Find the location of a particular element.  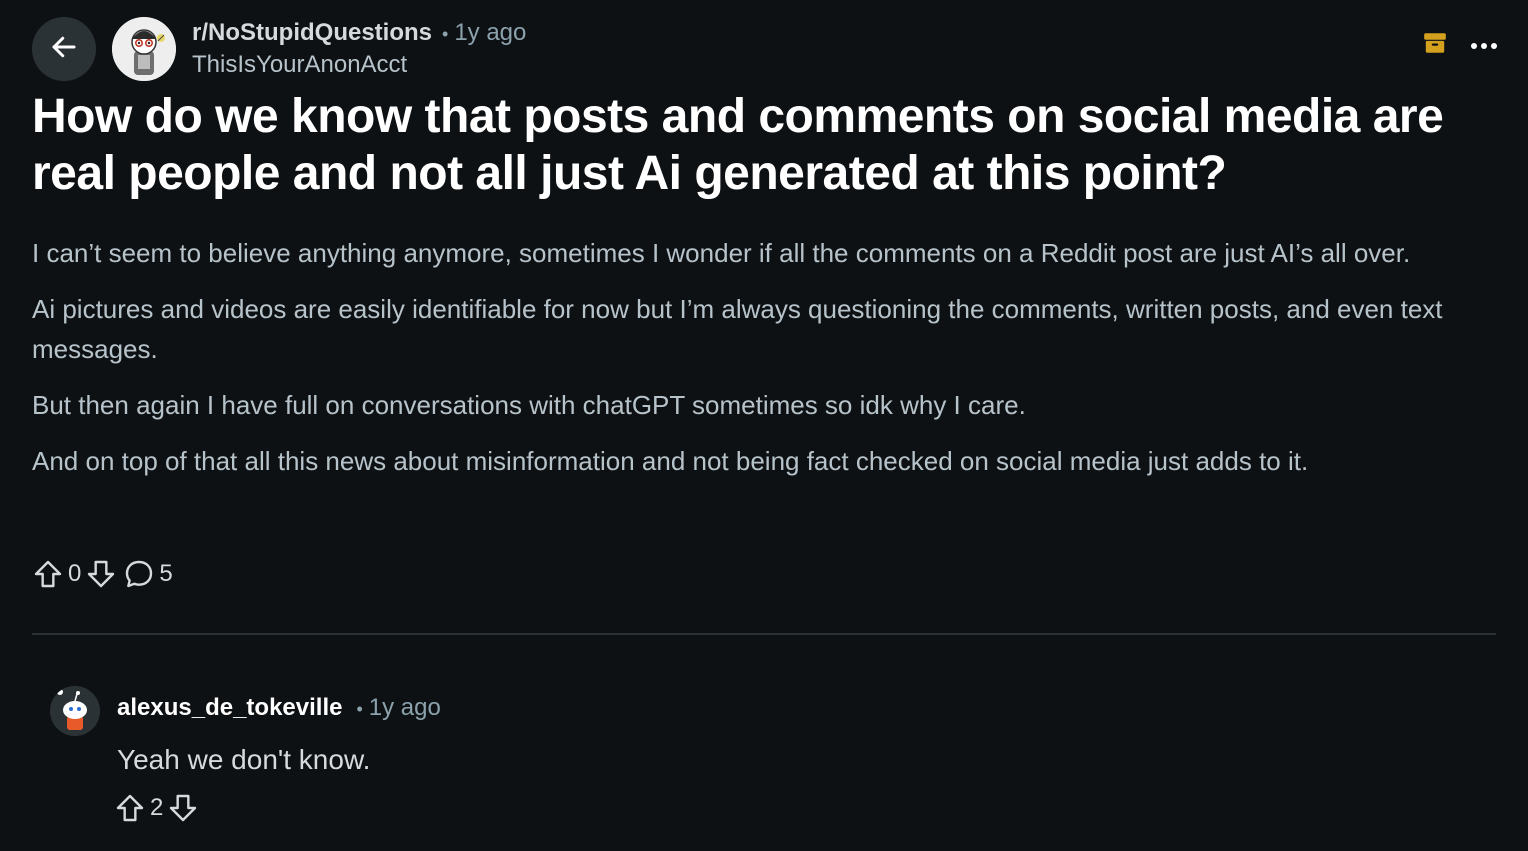

comment-bubble-icon is located at coordinates (139, 574).